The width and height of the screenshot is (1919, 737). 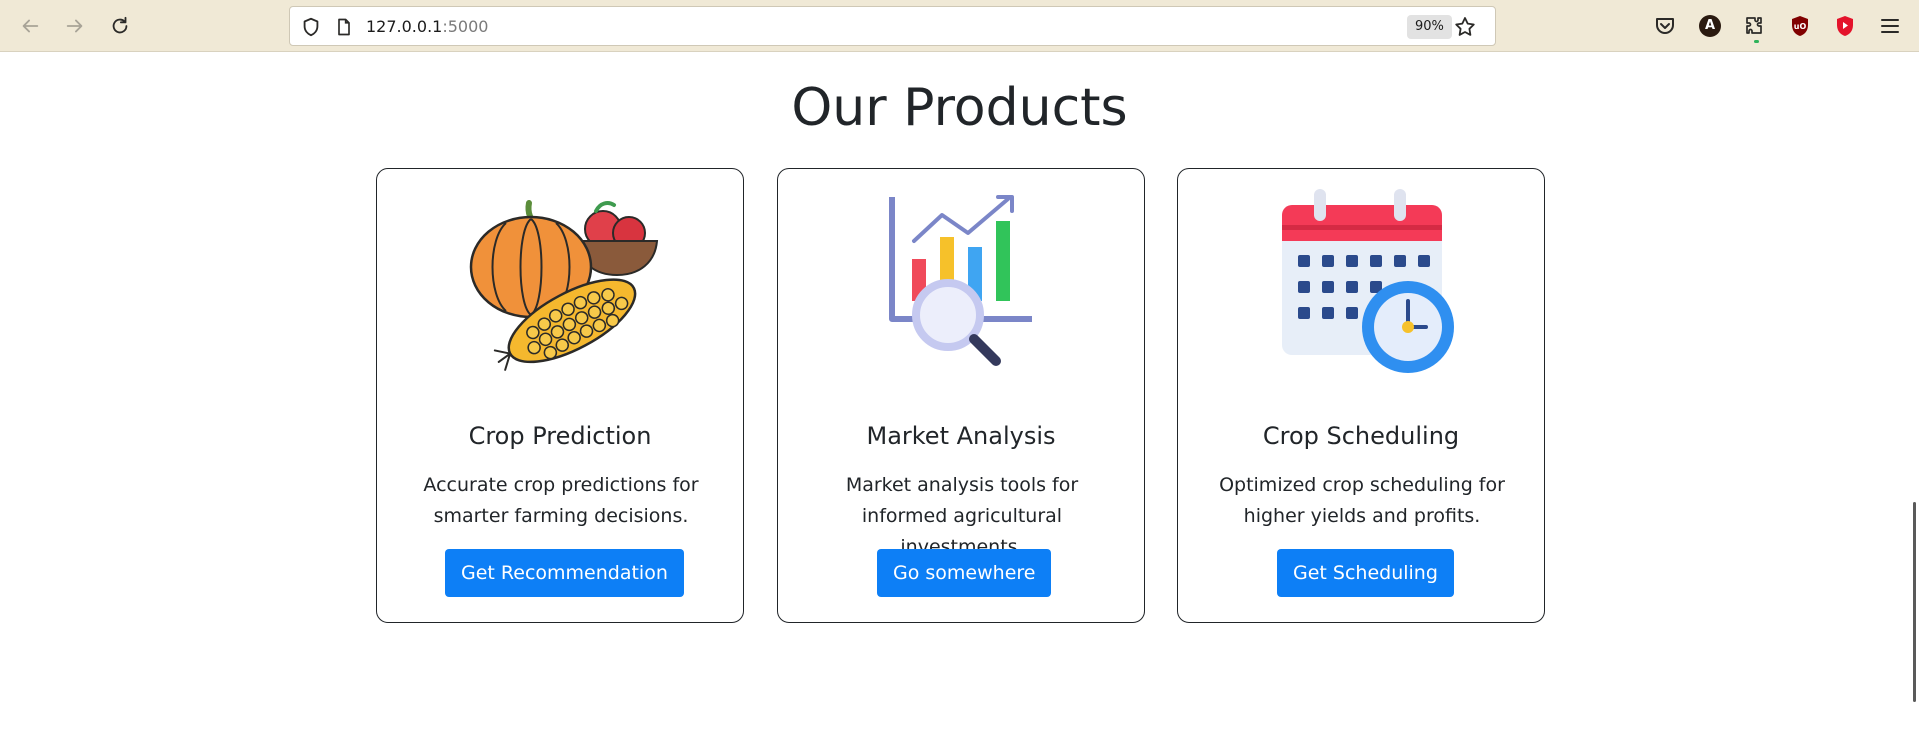 What do you see at coordinates (564, 573) in the screenshot?
I see `get-recommendation-button: Get Recommendation` at bounding box center [564, 573].